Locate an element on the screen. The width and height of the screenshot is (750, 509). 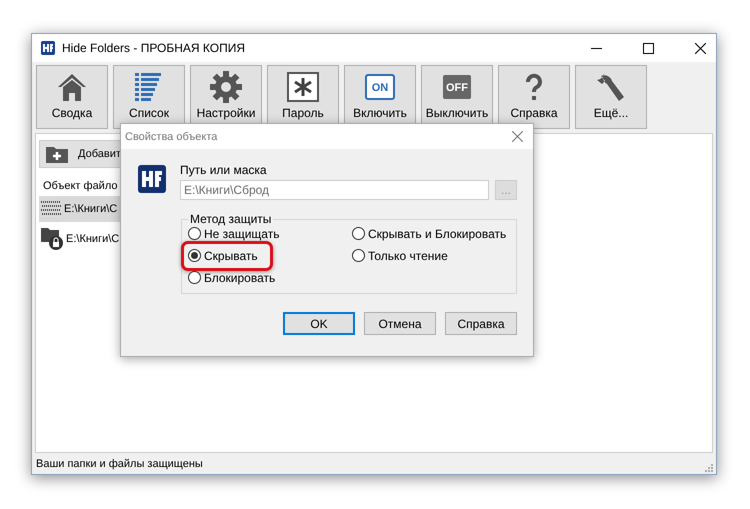
dialog-button: Отмена is located at coordinates (400, 323).